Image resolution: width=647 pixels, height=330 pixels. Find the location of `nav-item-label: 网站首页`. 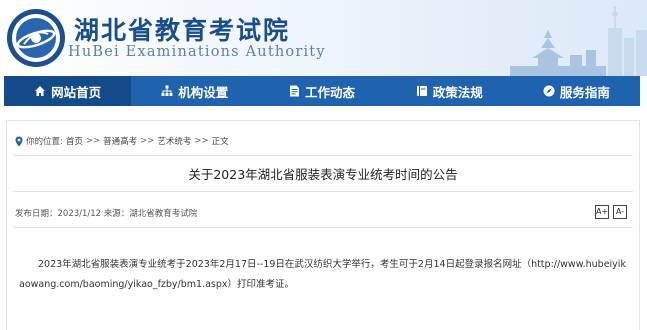

nav-item-label: 网站首页 is located at coordinates (76, 92).